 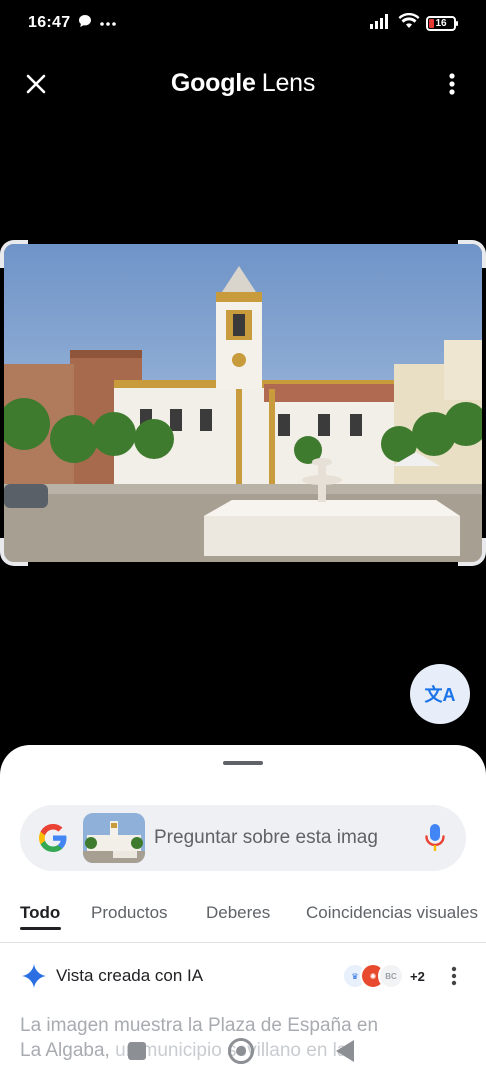 What do you see at coordinates (130, 975) in the screenshot?
I see `ai-overview-label: Vista creada con IA` at bounding box center [130, 975].